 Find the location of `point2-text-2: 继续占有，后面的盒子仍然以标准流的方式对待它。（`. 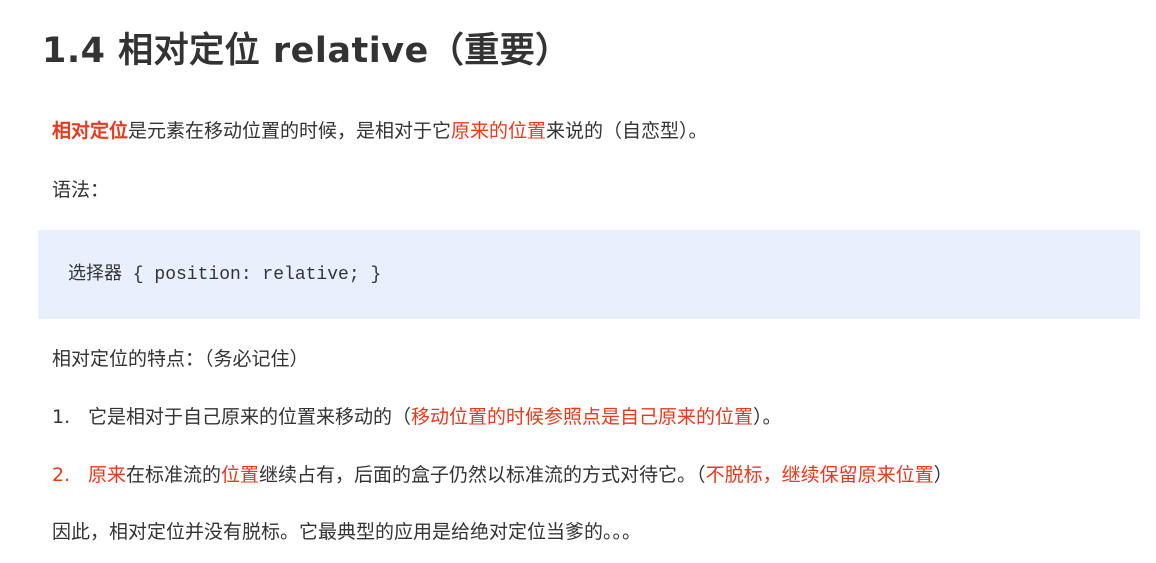

point2-text-2: 继续占有，后面的盒子仍然以标准流的方式对待它。（ is located at coordinates (482, 475).